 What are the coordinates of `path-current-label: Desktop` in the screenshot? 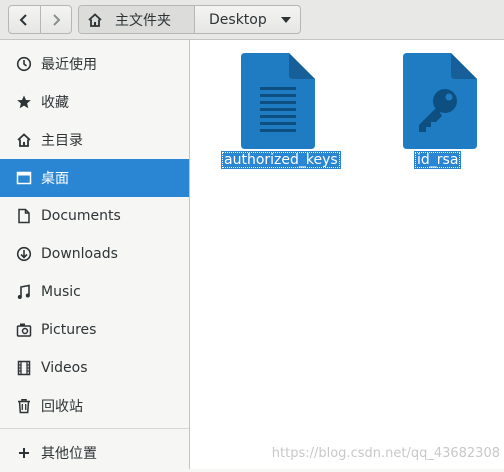 It's located at (238, 19).